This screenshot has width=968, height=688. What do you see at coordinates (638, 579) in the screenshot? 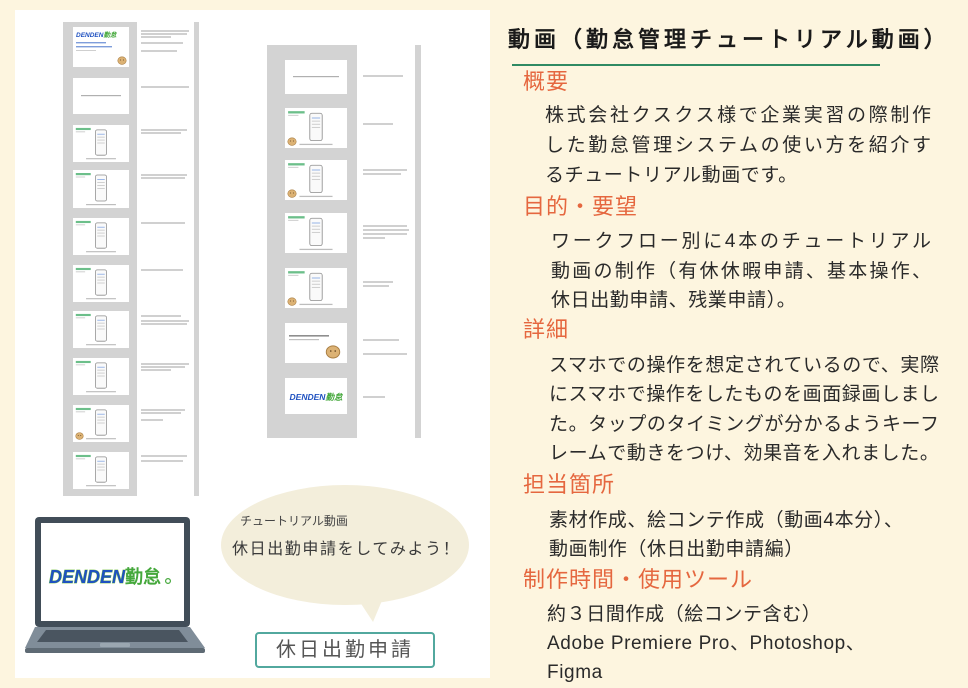
I see `section-heading-tools: 制作時間・使用ツール` at bounding box center [638, 579].